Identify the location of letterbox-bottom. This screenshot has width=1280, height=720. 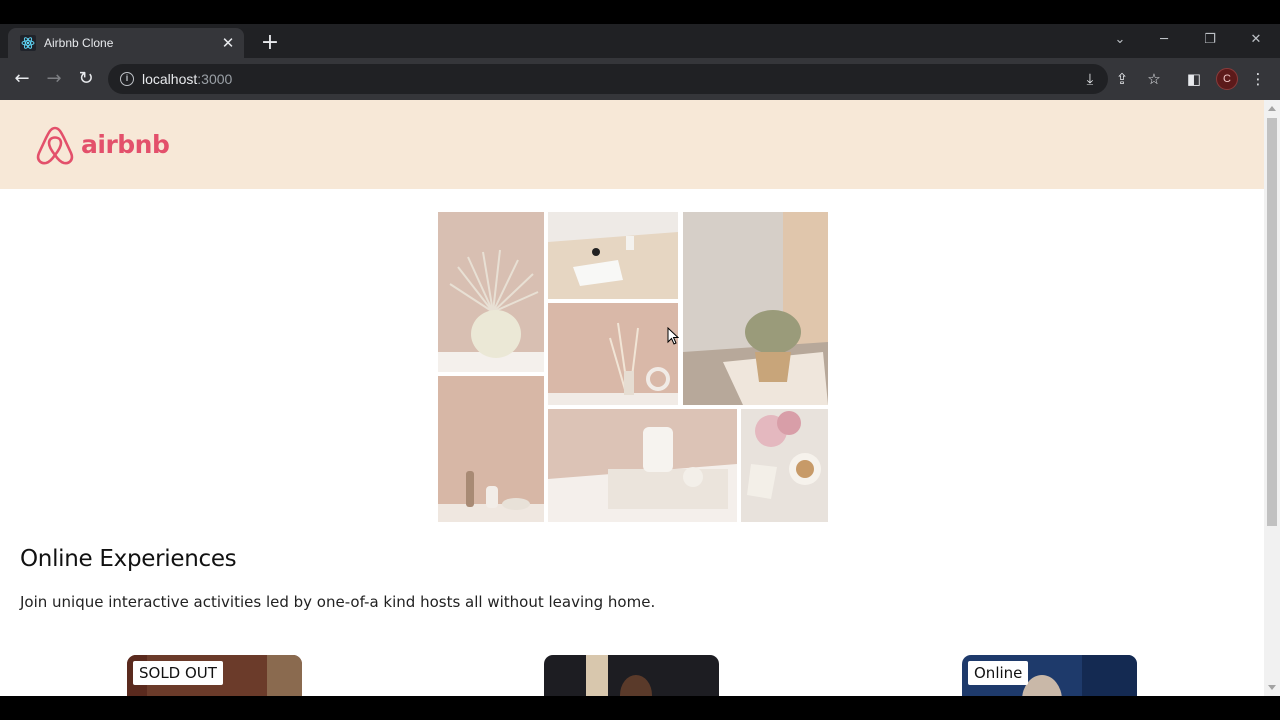
(640, 708).